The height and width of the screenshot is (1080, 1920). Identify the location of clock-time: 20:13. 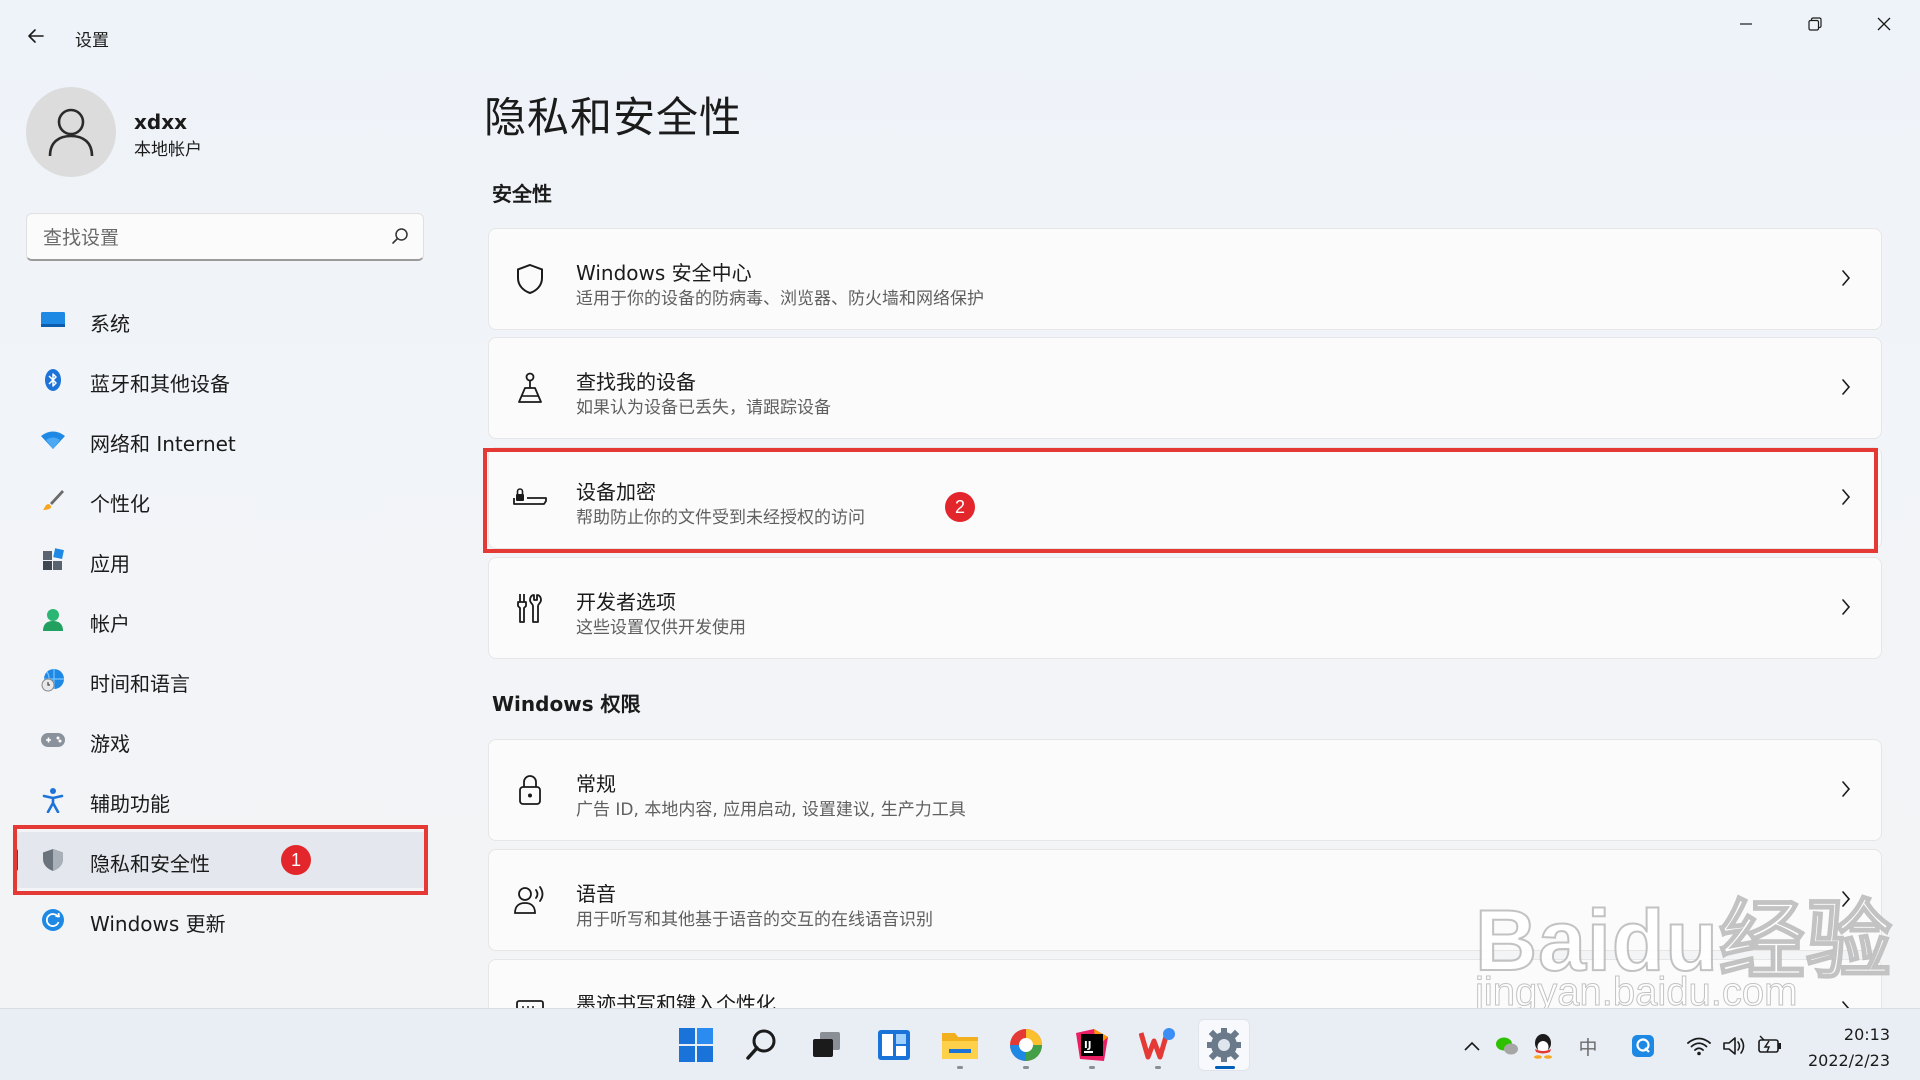
(1867, 1034).